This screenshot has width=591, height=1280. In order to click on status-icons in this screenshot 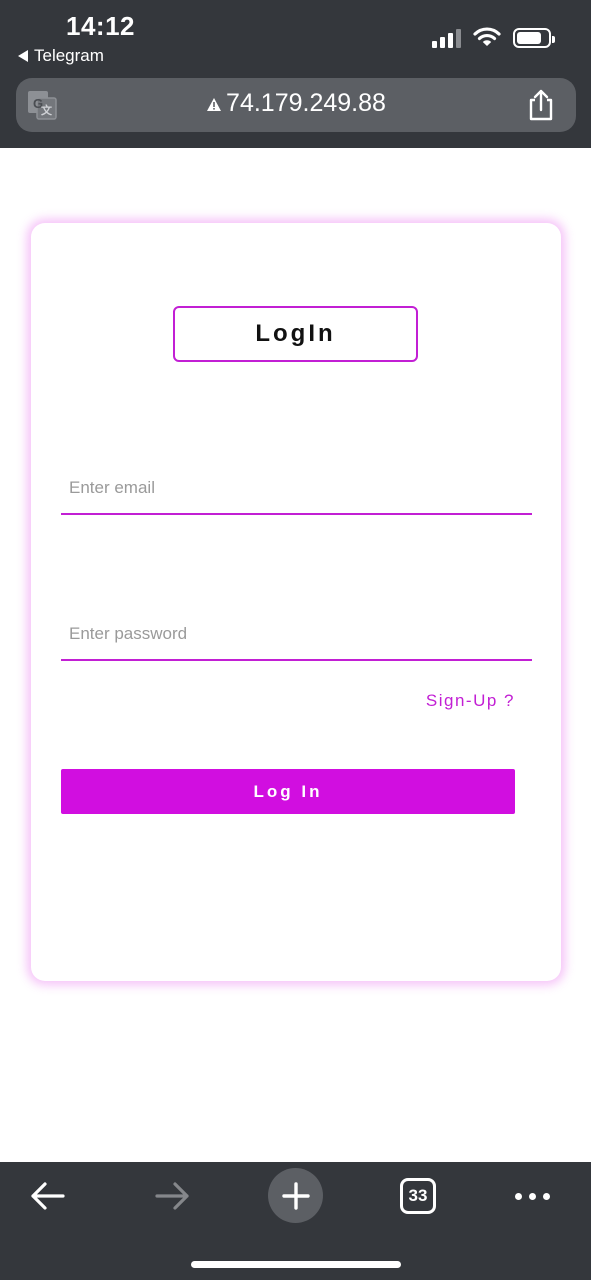, I will do `click(493, 37)`.